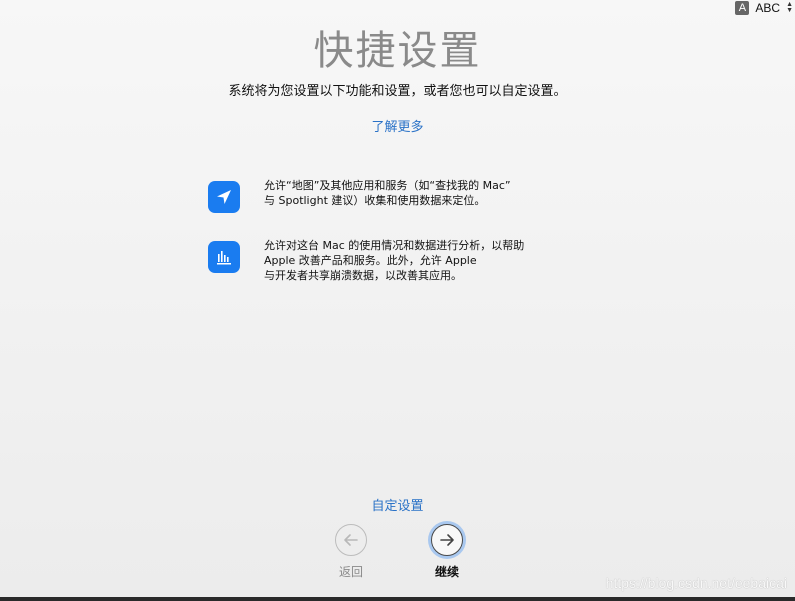  What do you see at coordinates (350, 572) in the screenshot?
I see `back-button-label: 返回` at bounding box center [350, 572].